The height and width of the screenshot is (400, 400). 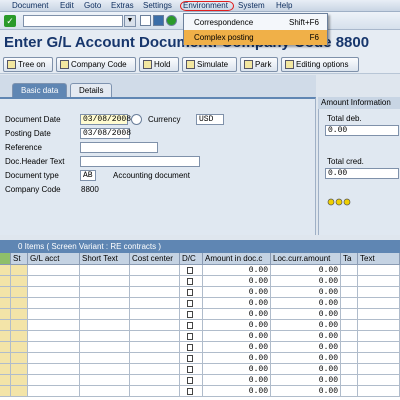 What do you see at coordinates (259, 64) in the screenshot?
I see `park-button: Park` at bounding box center [259, 64].